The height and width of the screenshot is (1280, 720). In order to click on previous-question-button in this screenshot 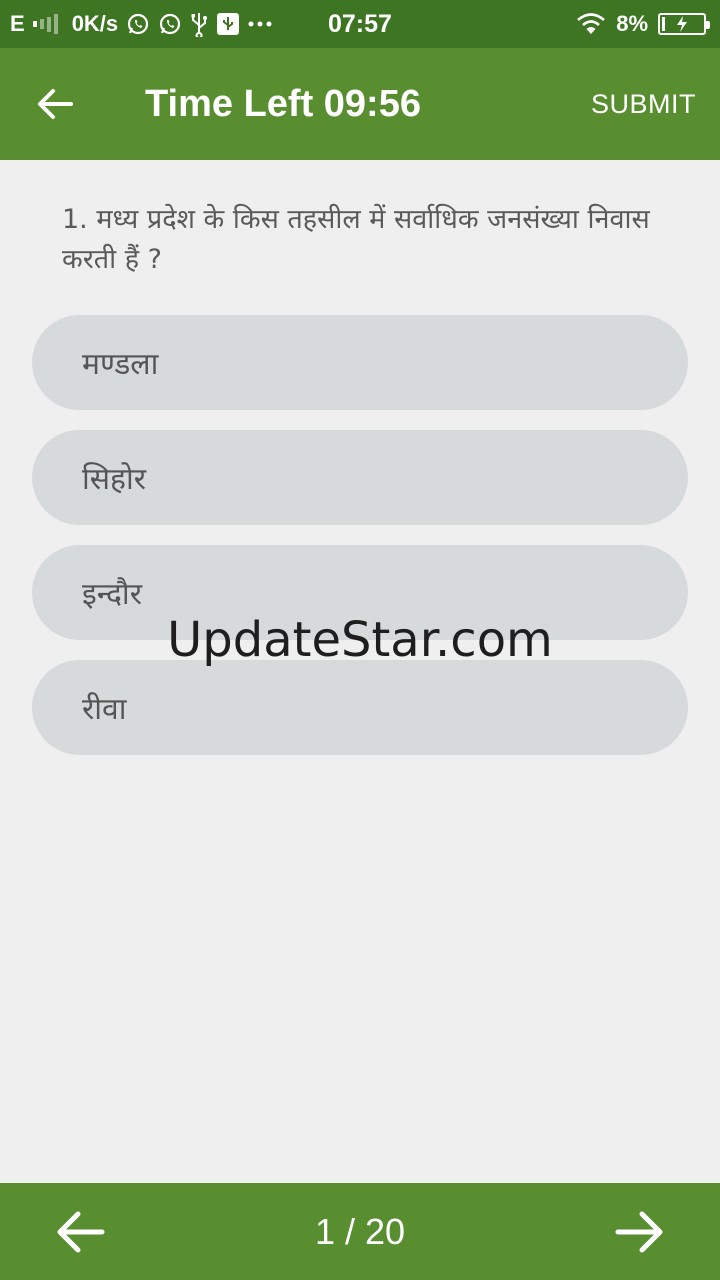, I will do `click(80, 1232)`.